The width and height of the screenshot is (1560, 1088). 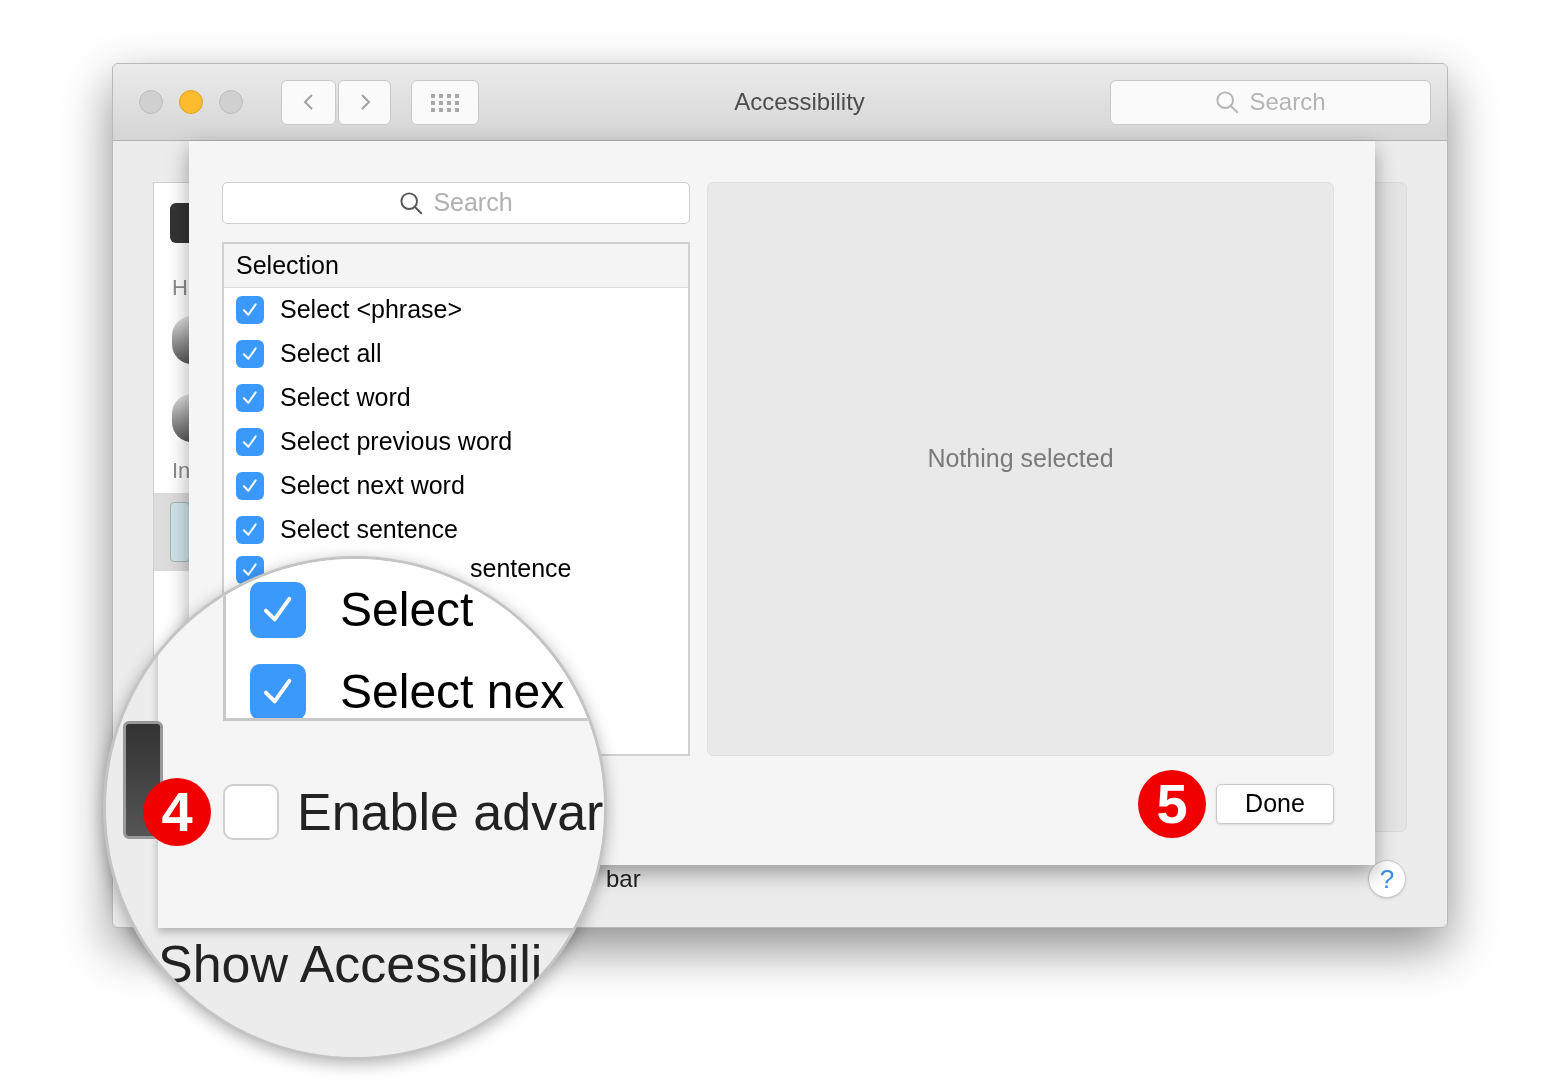 I want to click on list-item: Select previous word, so click(x=396, y=442).